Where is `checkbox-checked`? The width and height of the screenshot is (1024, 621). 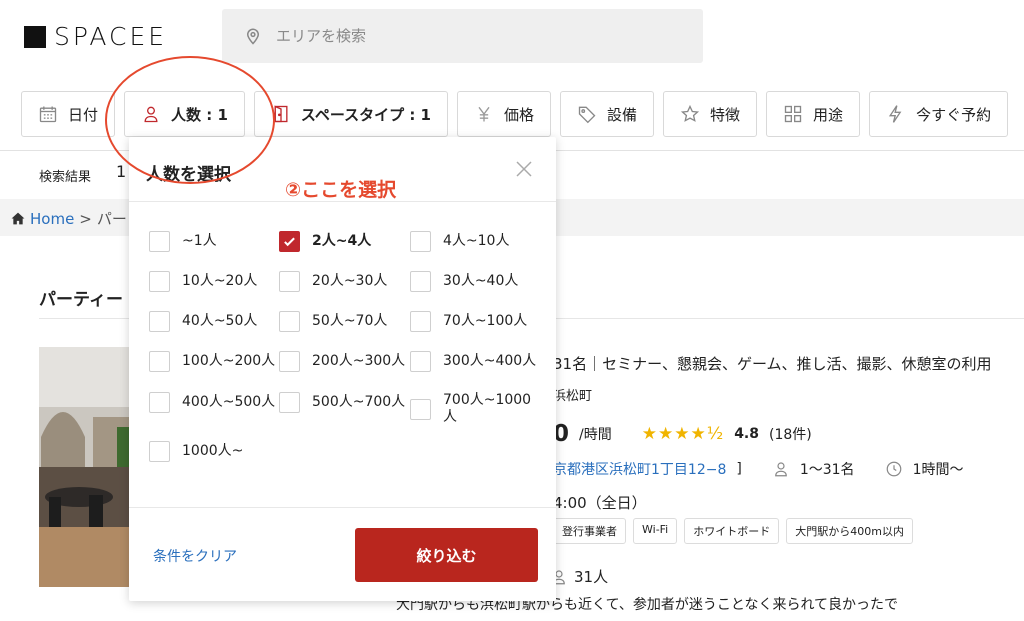 checkbox-checked is located at coordinates (289, 241).